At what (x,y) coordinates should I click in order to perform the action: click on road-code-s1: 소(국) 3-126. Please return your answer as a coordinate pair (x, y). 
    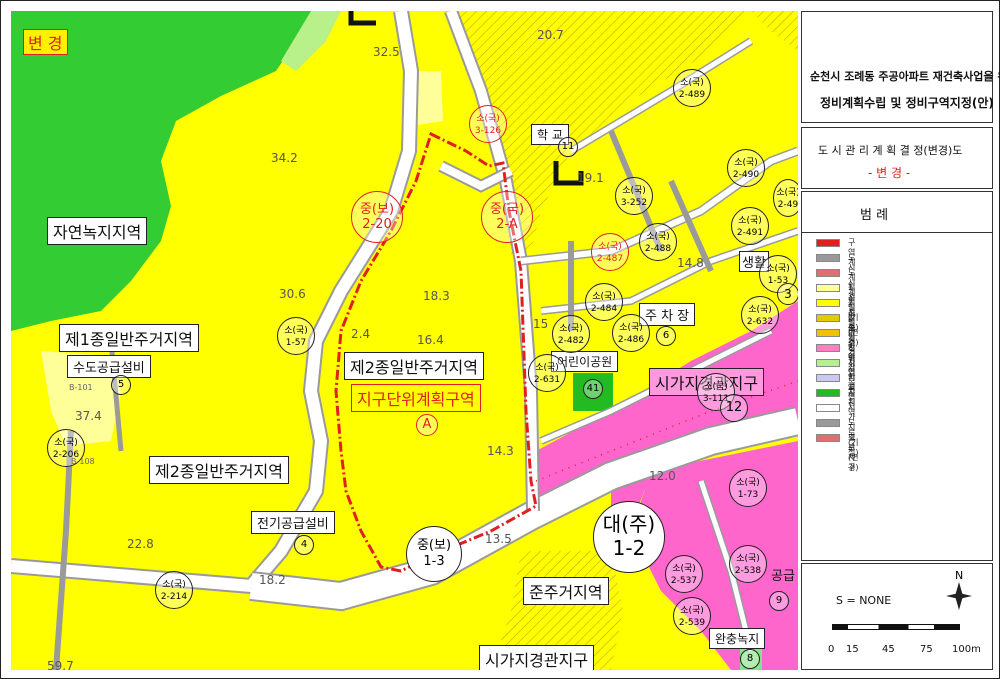
    Looking at the image, I should click on (488, 124).